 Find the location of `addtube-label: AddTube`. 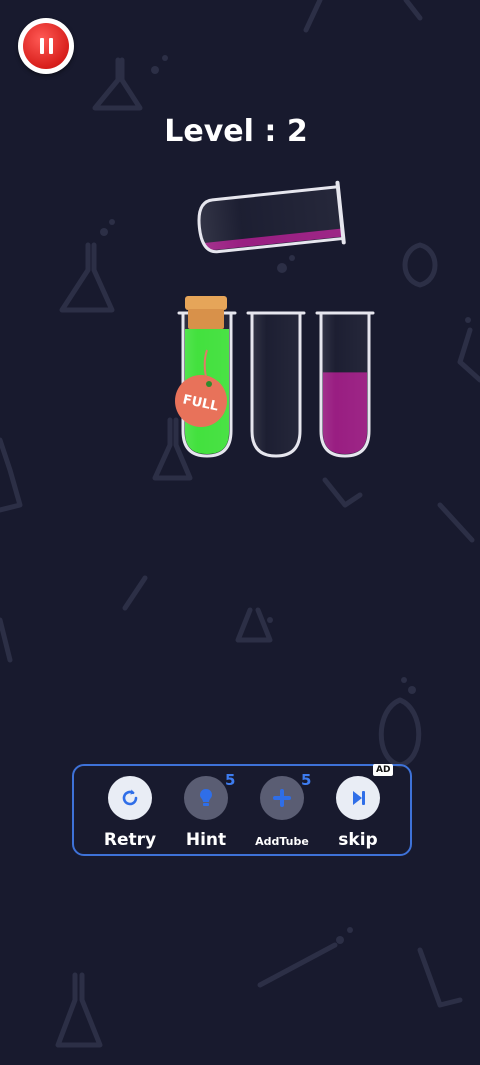

addtube-label: AddTube is located at coordinates (282, 841).